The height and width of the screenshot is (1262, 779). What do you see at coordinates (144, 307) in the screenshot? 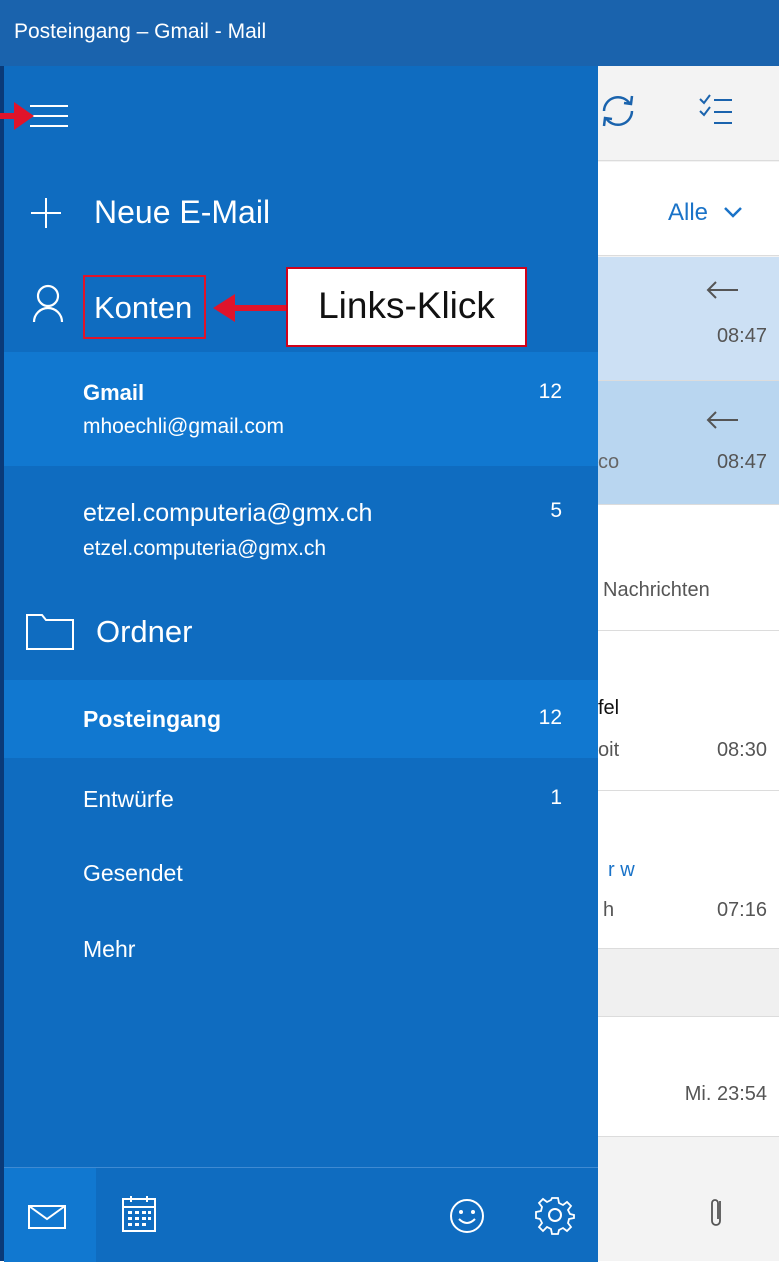
I see `annotation-highlight-box` at bounding box center [144, 307].